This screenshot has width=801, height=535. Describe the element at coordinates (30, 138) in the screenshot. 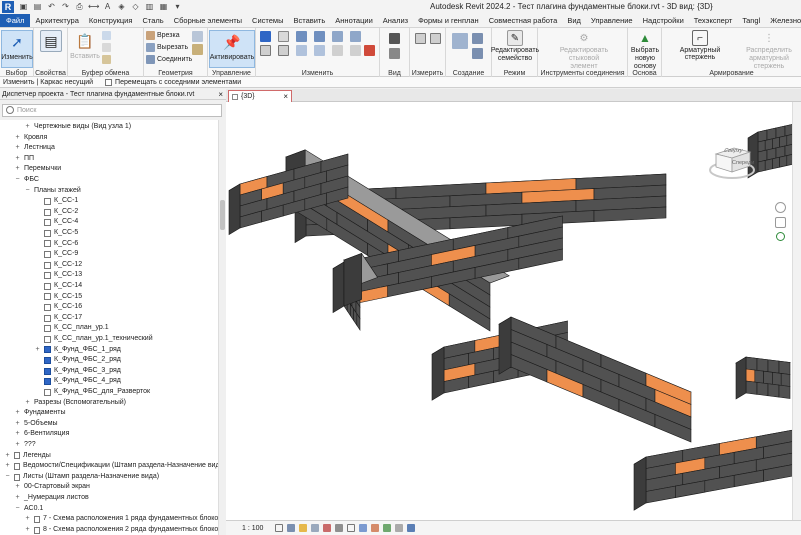

I see `tree-item: + Кровля` at that location.